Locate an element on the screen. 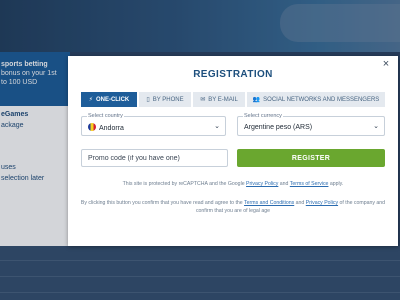 Image resolution: width=400 pixels, height=300 pixels. currency-select-value: Argentine peso (ARS) is located at coordinates (278, 127).